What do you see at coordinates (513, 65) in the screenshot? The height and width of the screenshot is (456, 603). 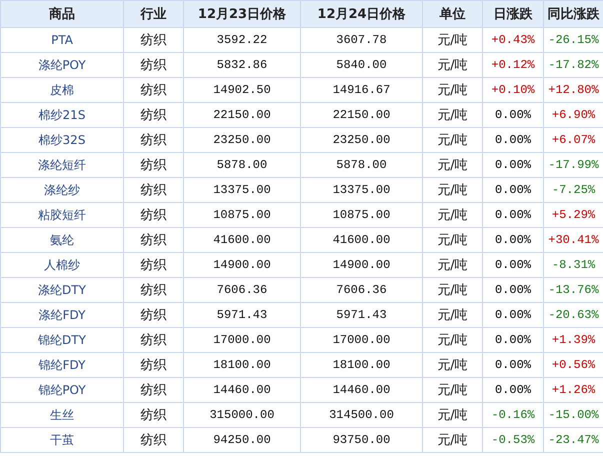 I see `table-cell: +0.12%` at bounding box center [513, 65].